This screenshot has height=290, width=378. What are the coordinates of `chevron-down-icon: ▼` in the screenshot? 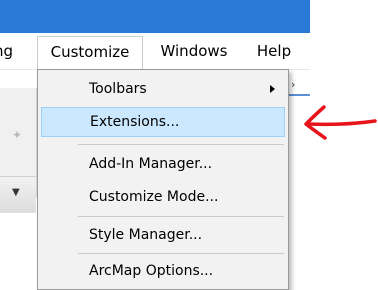 It's located at (16, 192).